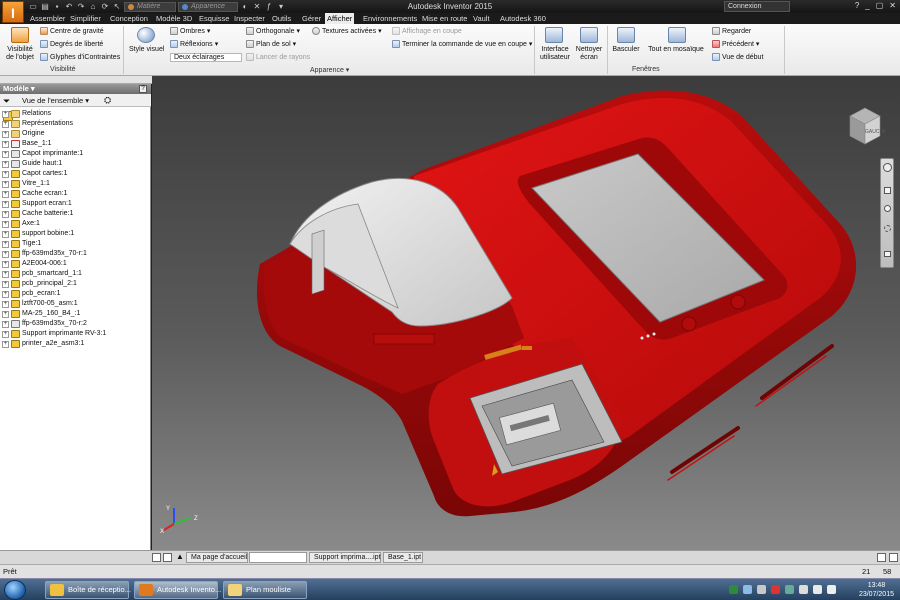  What do you see at coordinates (42, 154) in the screenshot?
I see `tree-item: + Capot imprimante:1` at bounding box center [42, 154].